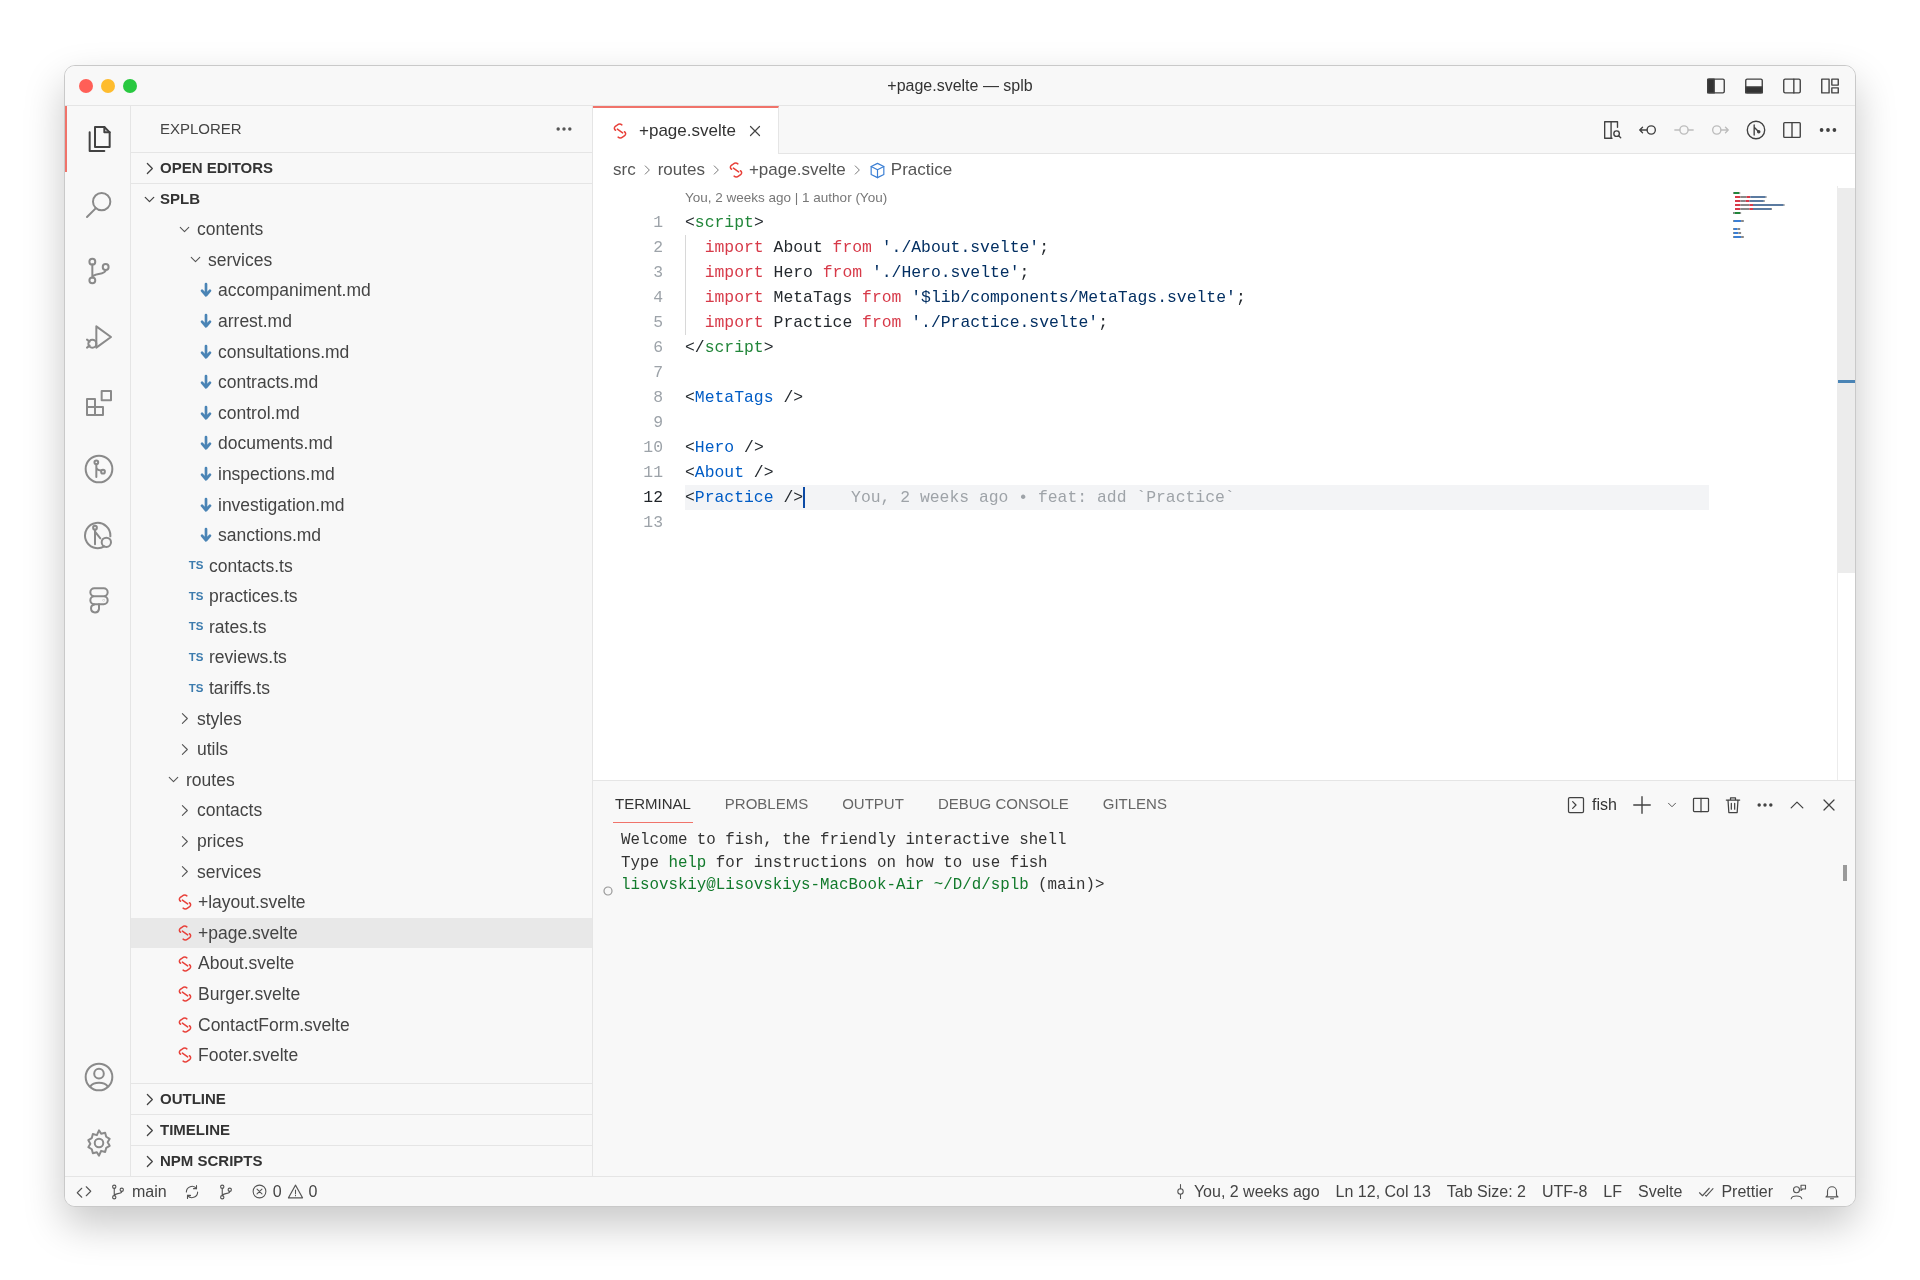 This screenshot has height=1280, width=1920. What do you see at coordinates (361, 198) in the screenshot?
I see `section-header: SPLB` at bounding box center [361, 198].